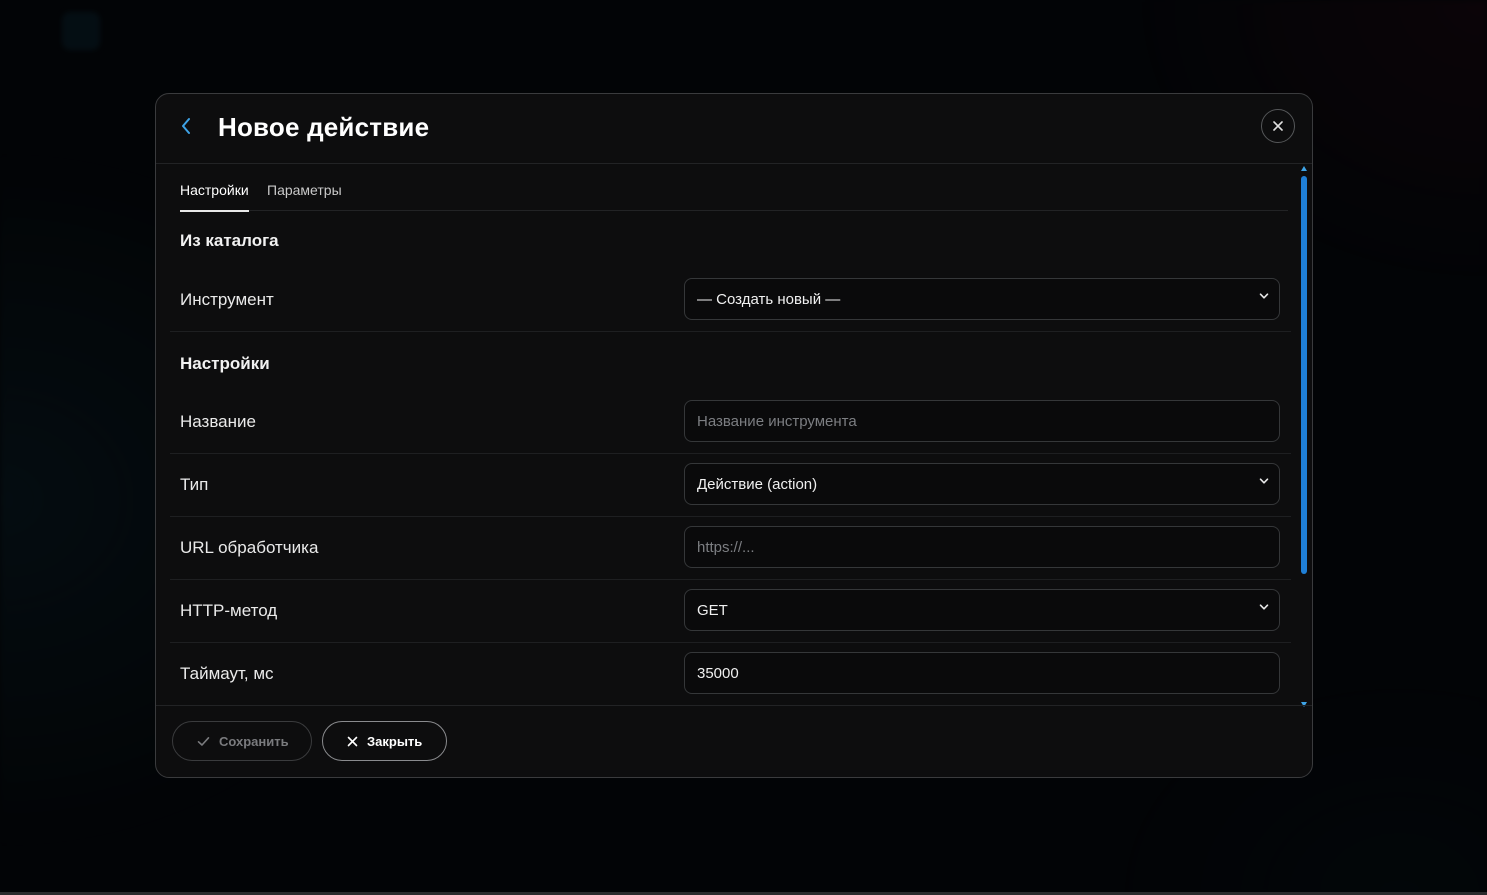 This screenshot has height=895, width=1487. Describe the element at coordinates (777, 421) in the screenshot. I see `name-input-placeholder: Название инструмента` at that location.